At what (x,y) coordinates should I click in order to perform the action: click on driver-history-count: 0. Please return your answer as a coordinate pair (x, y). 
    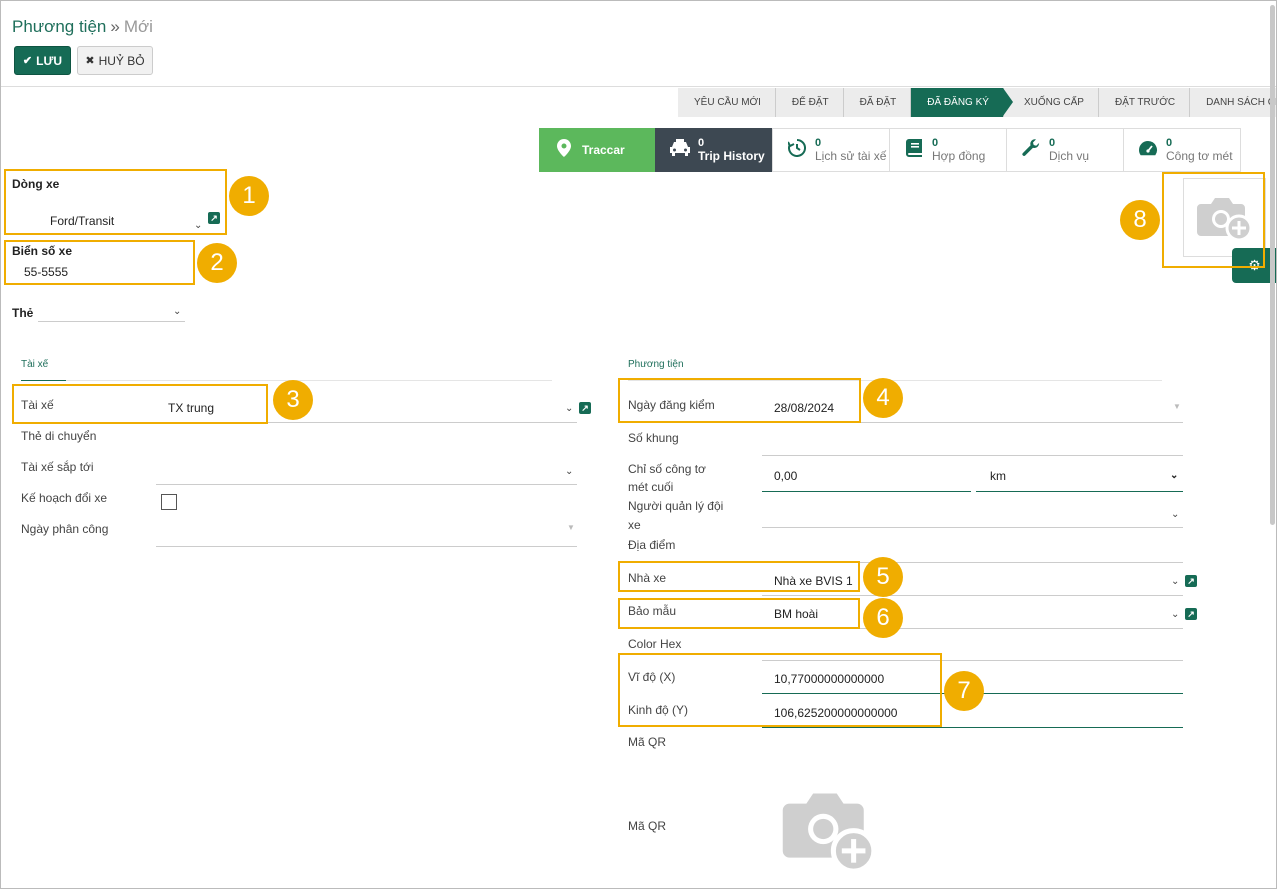
    Looking at the image, I should click on (818, 143).